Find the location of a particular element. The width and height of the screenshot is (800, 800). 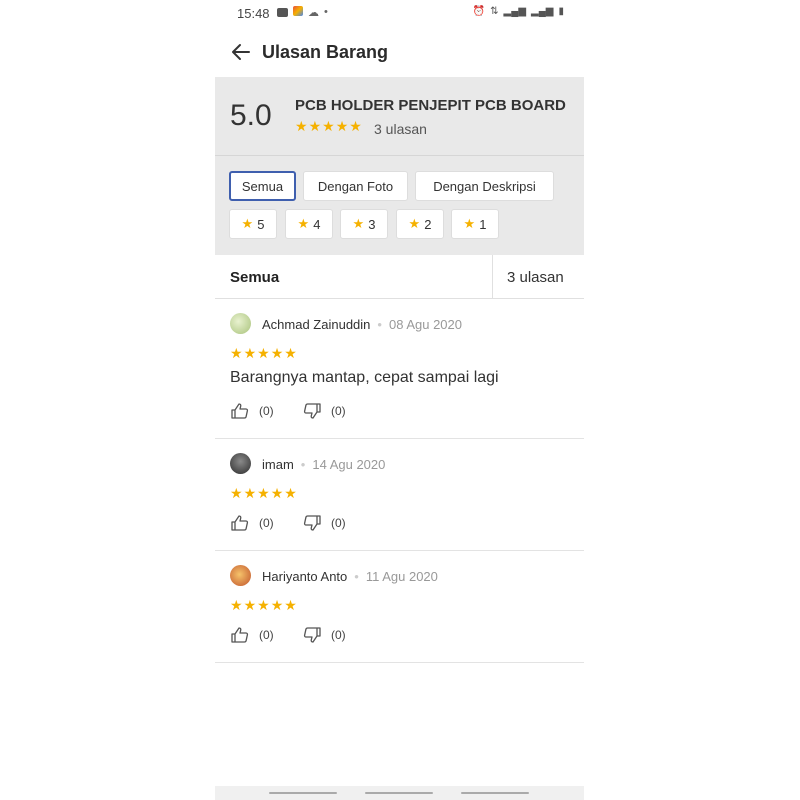

nav-home-handle is located at coordinates (399, 793).